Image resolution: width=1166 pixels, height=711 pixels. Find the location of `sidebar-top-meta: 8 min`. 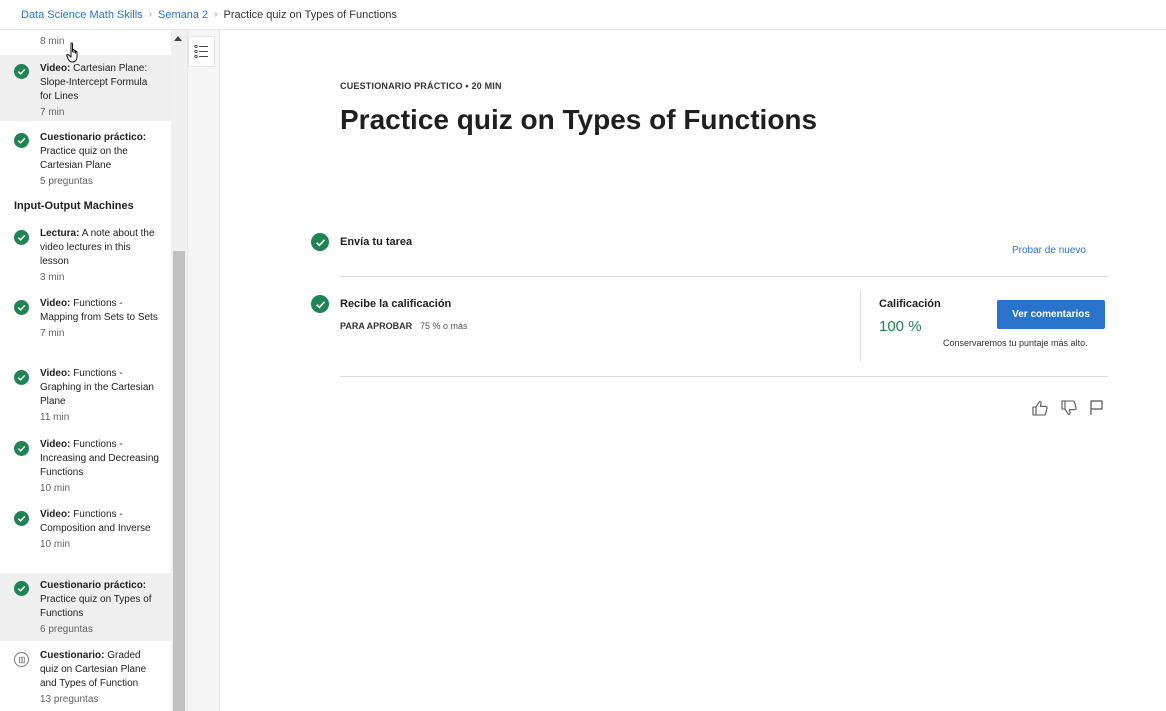

sidebar-top-meta: 8 min is located at coordinates (52, 41).